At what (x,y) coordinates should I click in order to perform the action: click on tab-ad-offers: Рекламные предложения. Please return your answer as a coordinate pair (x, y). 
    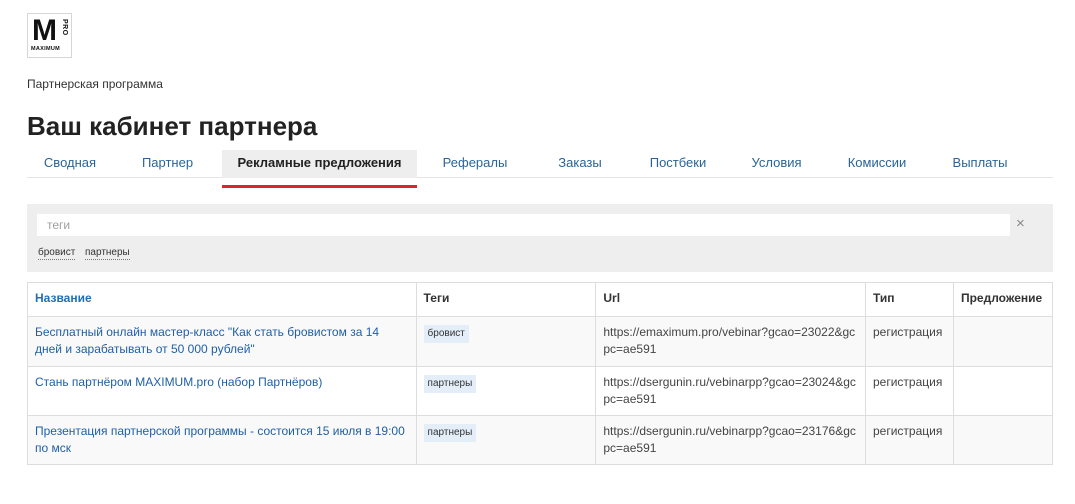
    Looking at the image, I should click on (319, 169).